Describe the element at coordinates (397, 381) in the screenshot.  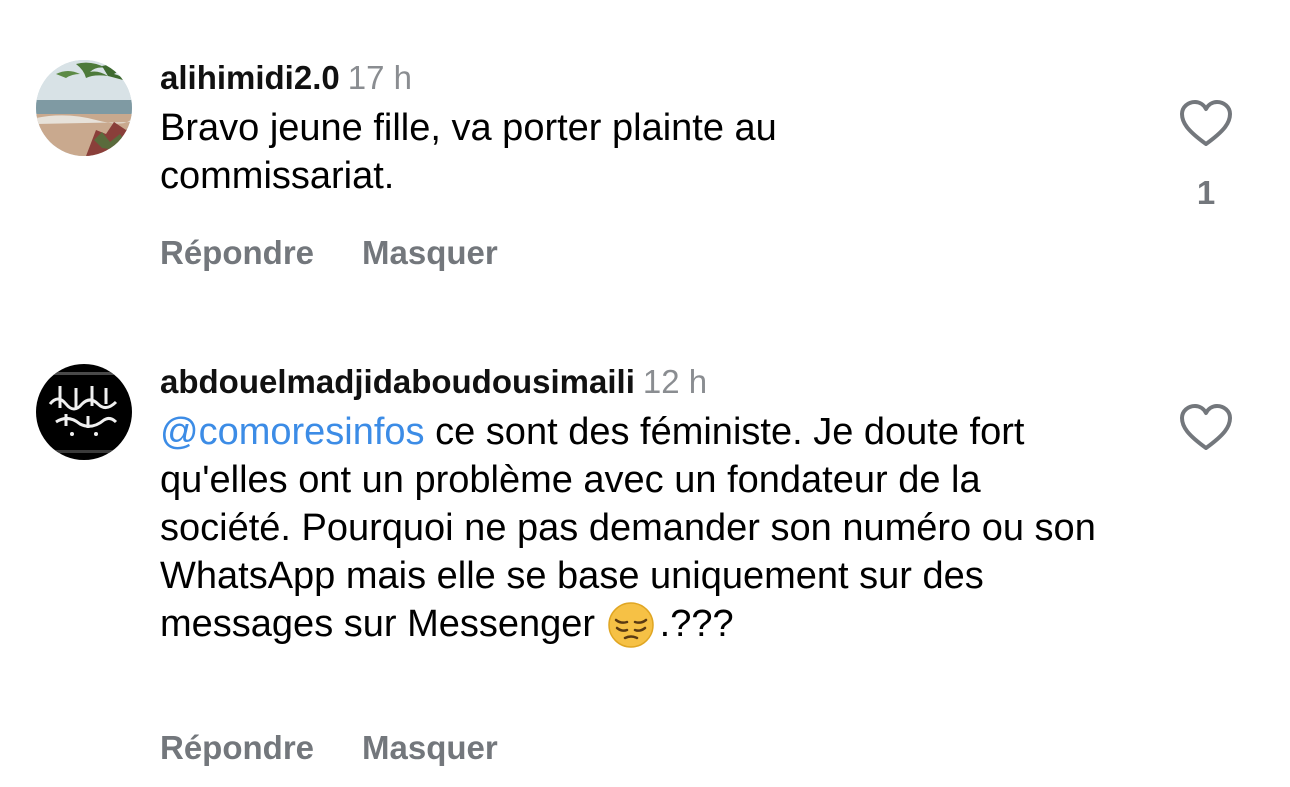
I see `comment-username: abdouelmadjidaboudousimaili` at that location.